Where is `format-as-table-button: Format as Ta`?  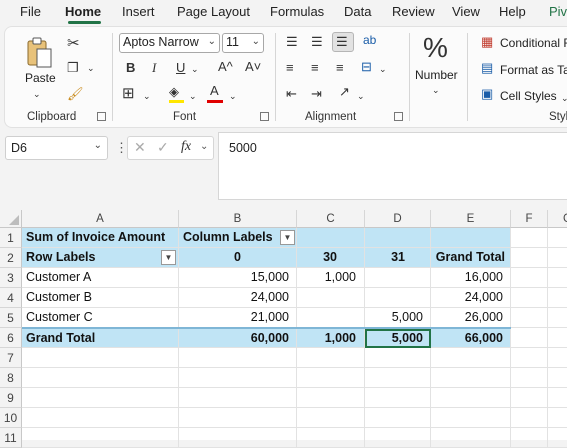
format-as-table-button: Format as Ta is located at coordinates (533, 70).